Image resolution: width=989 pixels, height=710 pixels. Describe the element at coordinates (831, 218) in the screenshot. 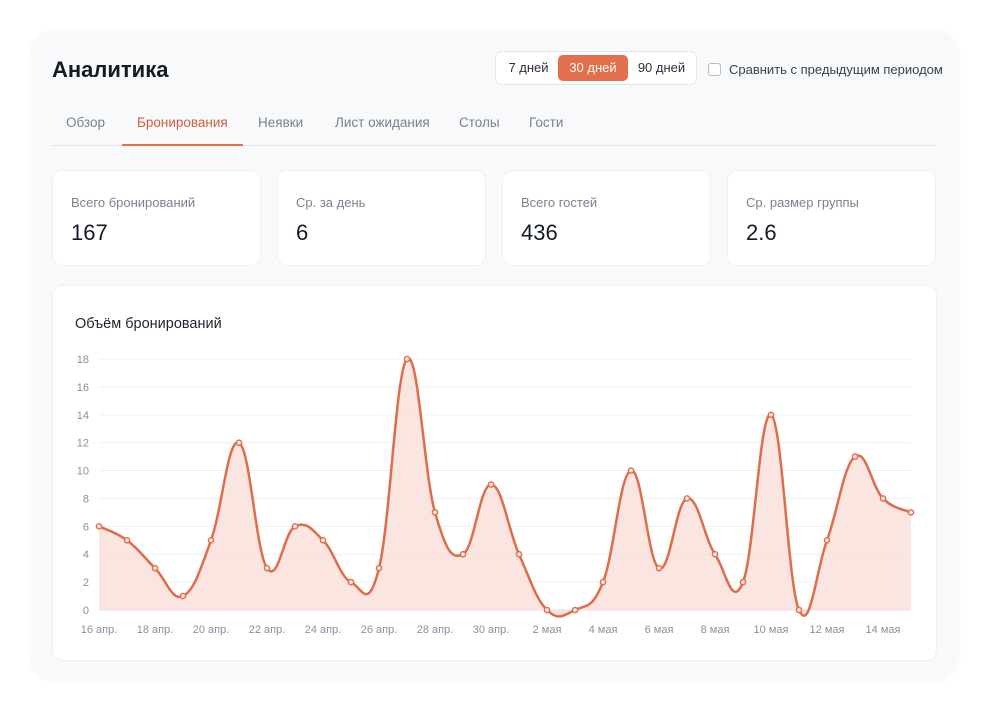

I see `stat-card-avg-party-size: Ср. размер группы 2.6` at that location.